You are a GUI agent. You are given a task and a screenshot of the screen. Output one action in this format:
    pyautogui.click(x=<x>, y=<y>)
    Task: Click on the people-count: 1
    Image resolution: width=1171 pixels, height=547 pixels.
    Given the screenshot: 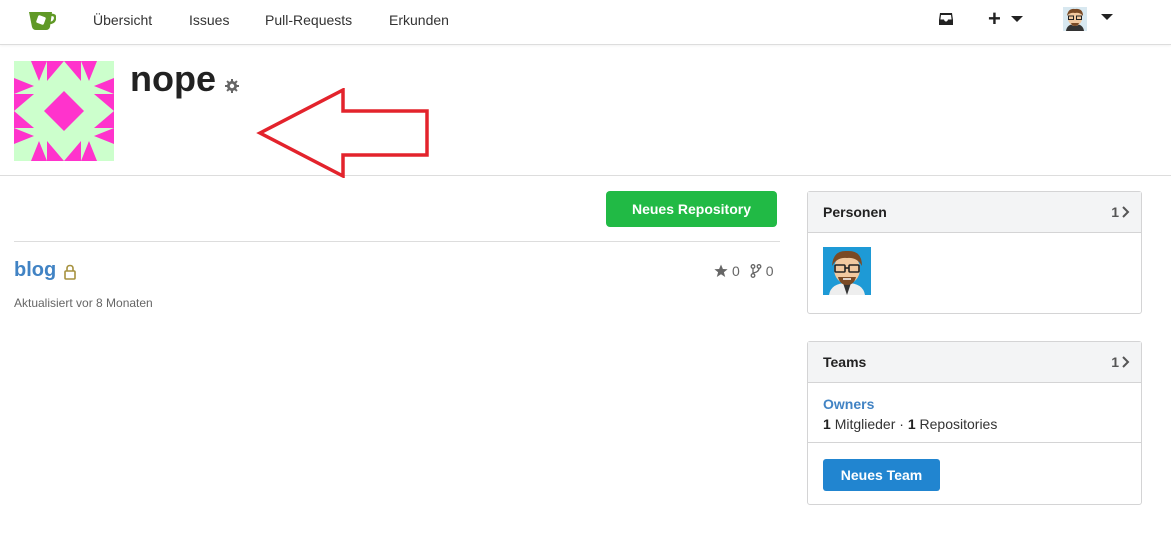 What is the action you would take?
    pyautogui.click(x=1115, y=212)
    